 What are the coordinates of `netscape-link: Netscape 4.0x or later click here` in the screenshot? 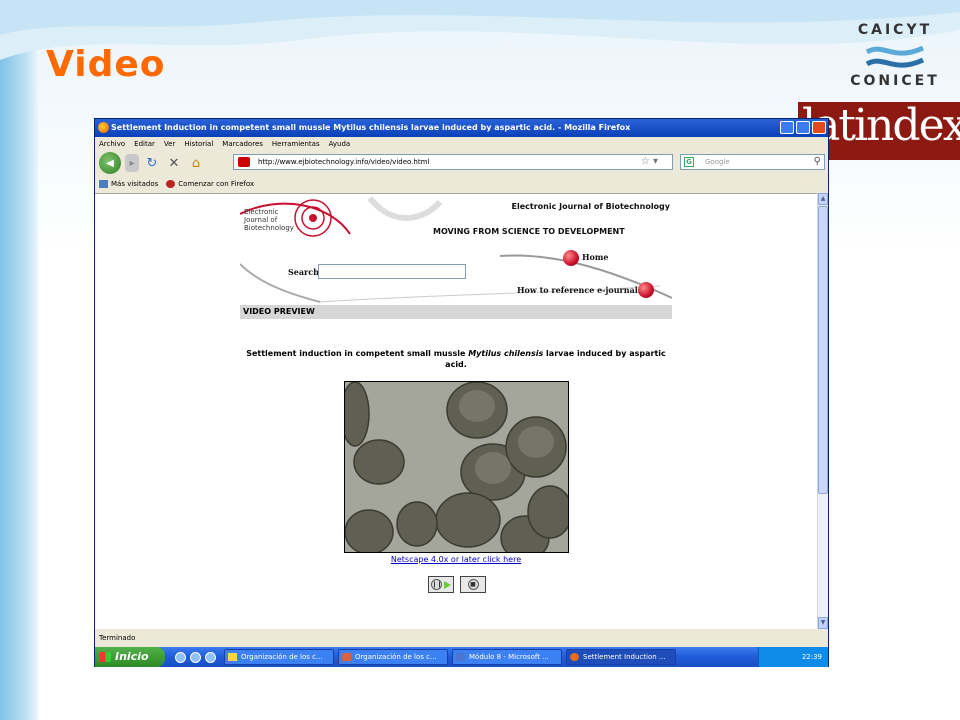 It's located at (456, 559).